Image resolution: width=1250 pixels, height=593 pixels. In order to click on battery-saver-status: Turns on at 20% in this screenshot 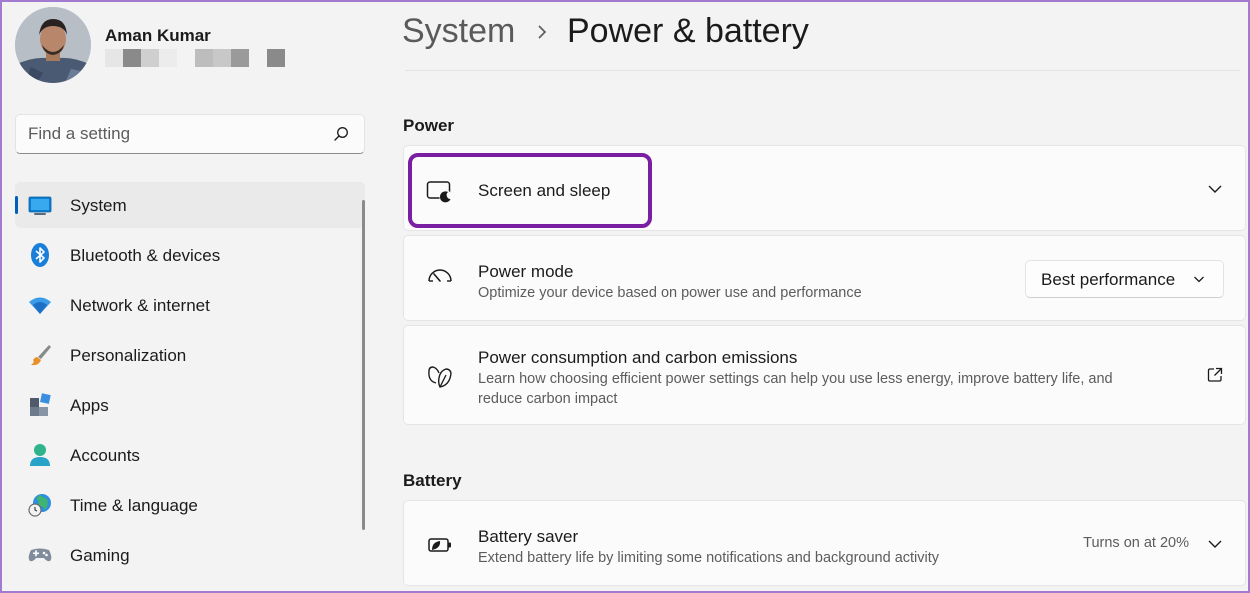, I will do `click(1136, 543)`.